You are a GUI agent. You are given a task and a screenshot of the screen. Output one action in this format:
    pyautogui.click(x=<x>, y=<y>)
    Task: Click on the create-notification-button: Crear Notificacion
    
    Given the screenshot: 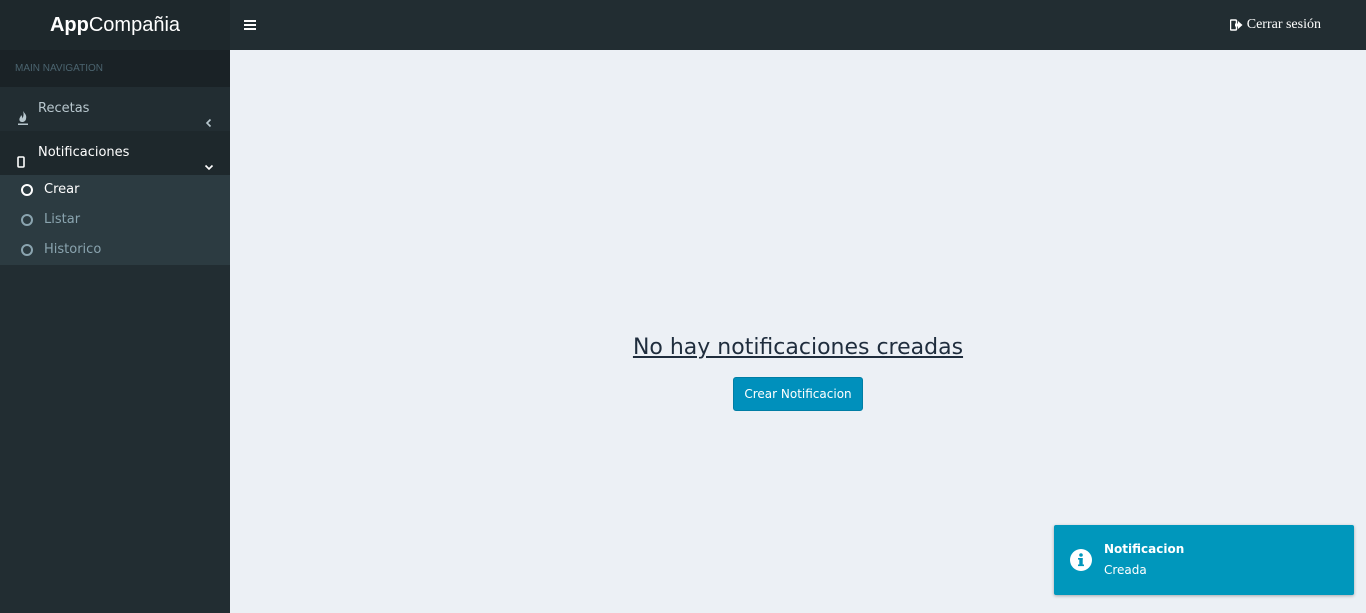 What is the action you would take?
    pyautogui.click(x=798, y=394)
    